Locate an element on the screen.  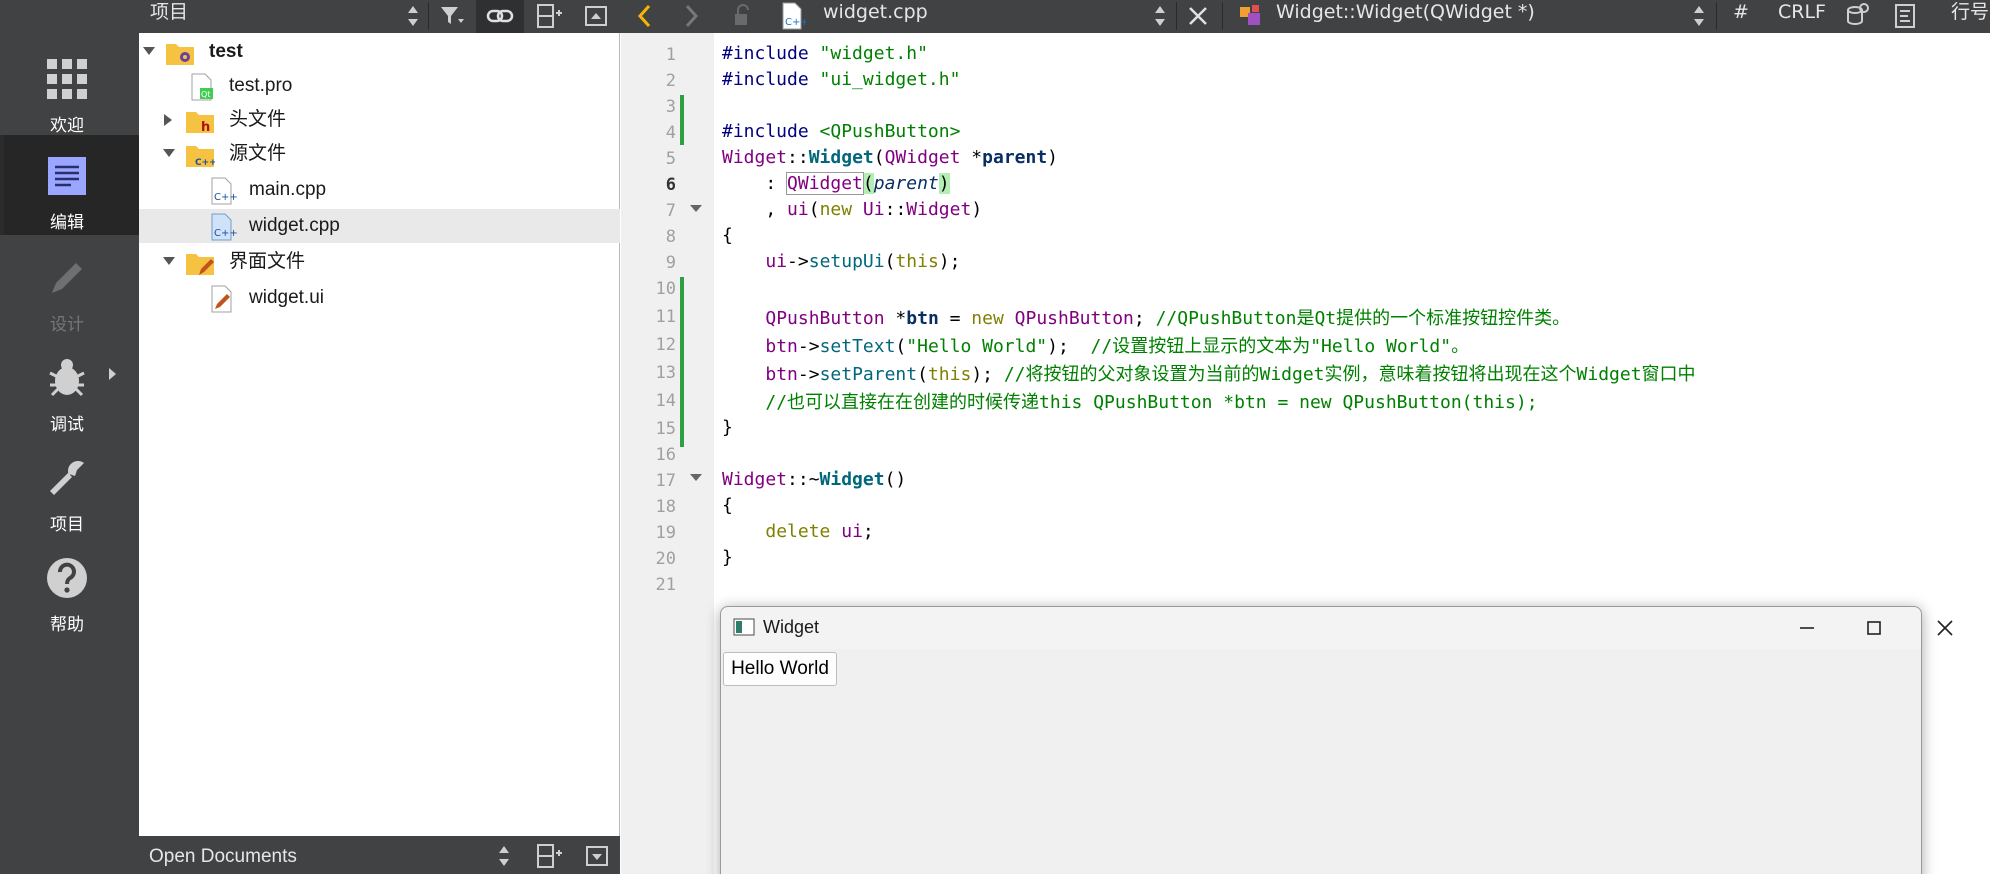
mode-projects: 项目 is located at coordinates (69, 487).